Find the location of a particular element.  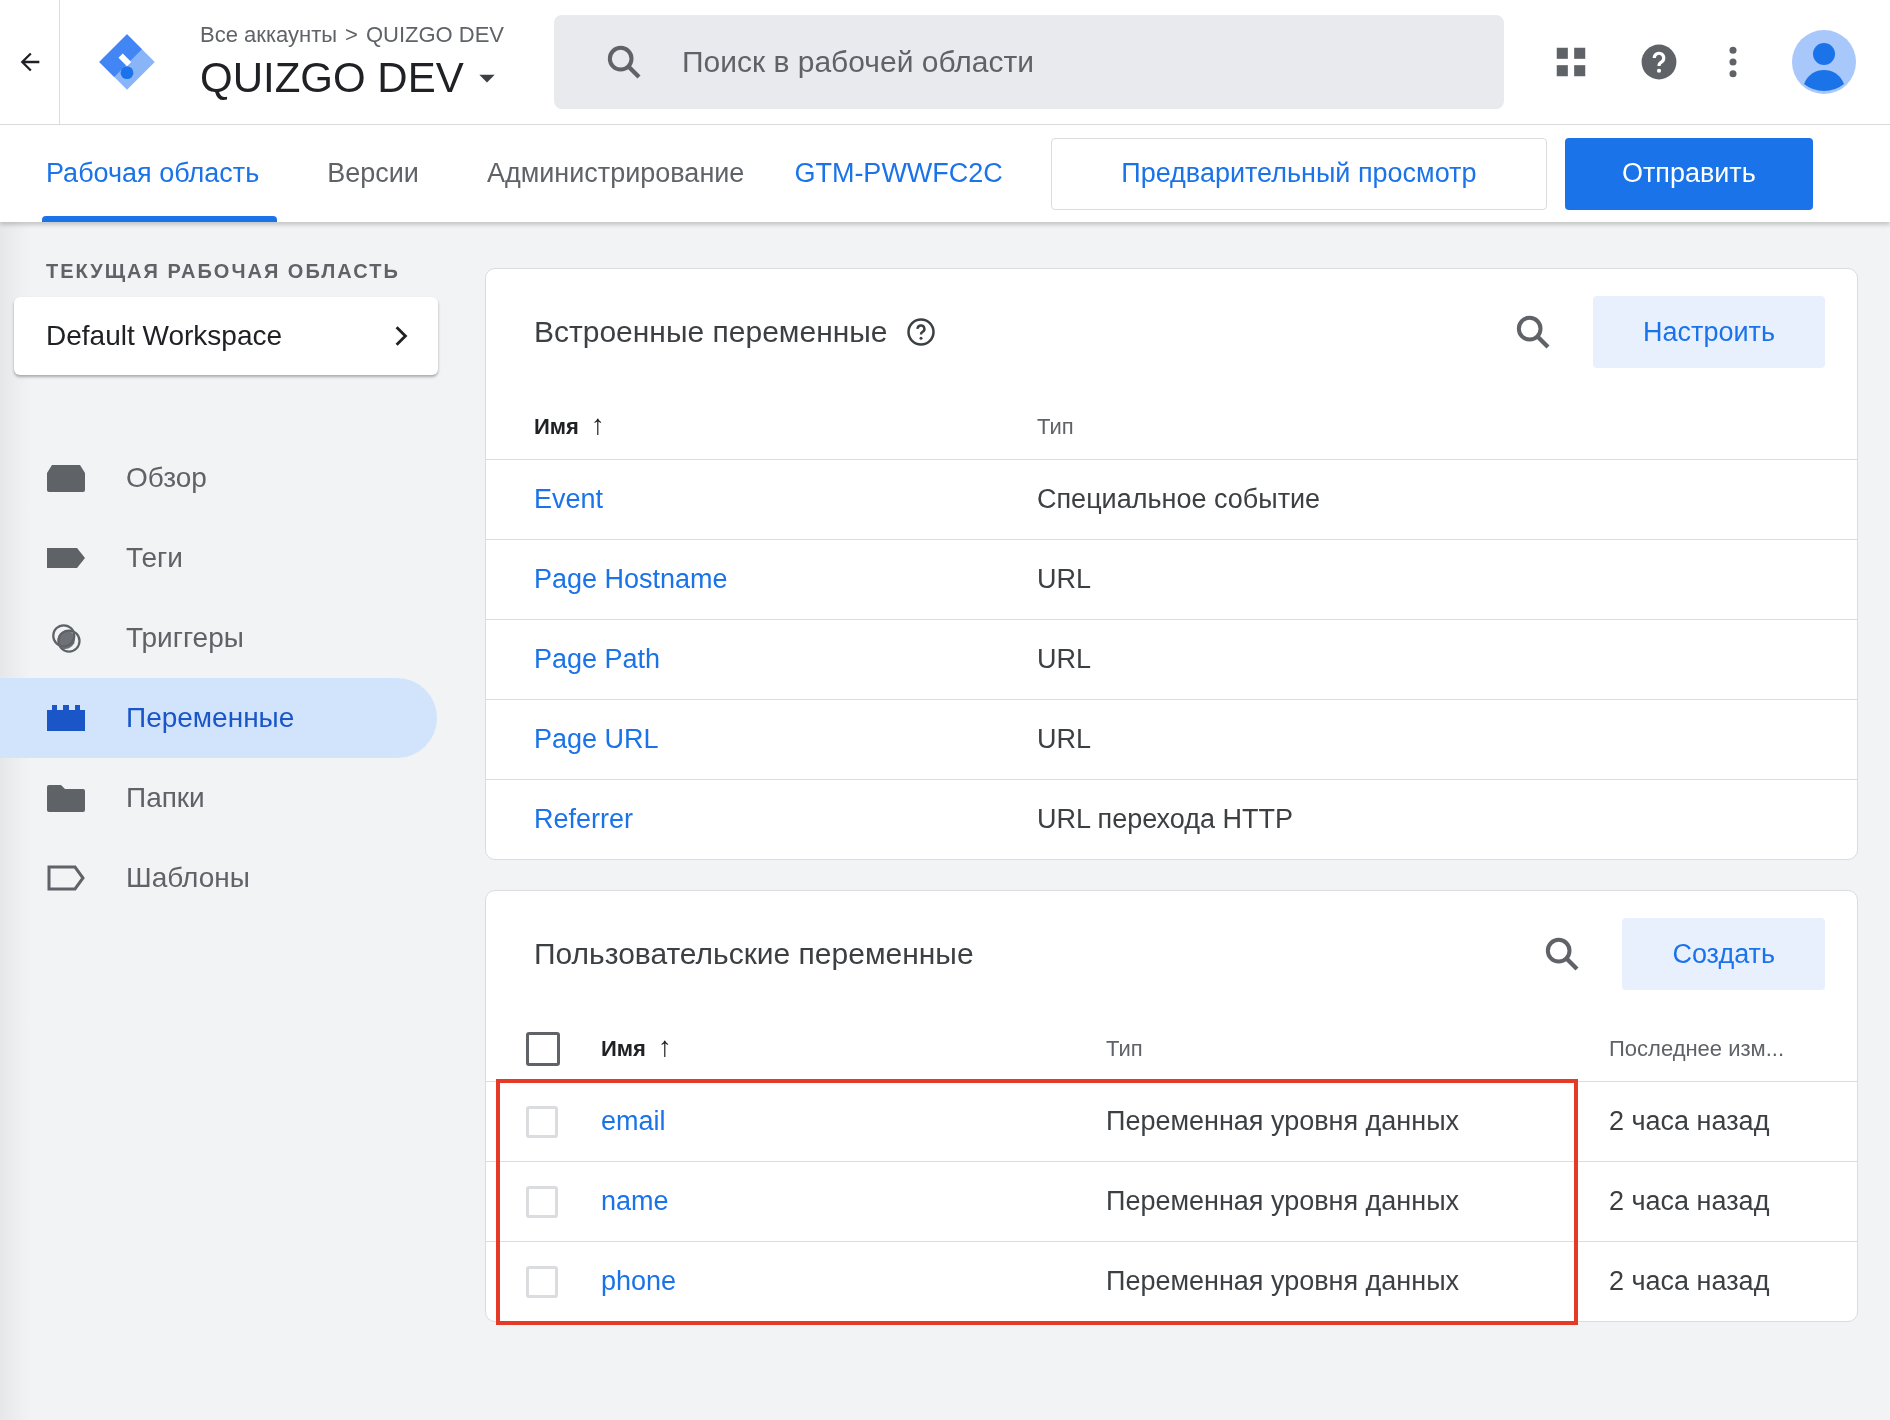

container-id-link: GTM-PWWFC2C is located at coordinates (898, 173).